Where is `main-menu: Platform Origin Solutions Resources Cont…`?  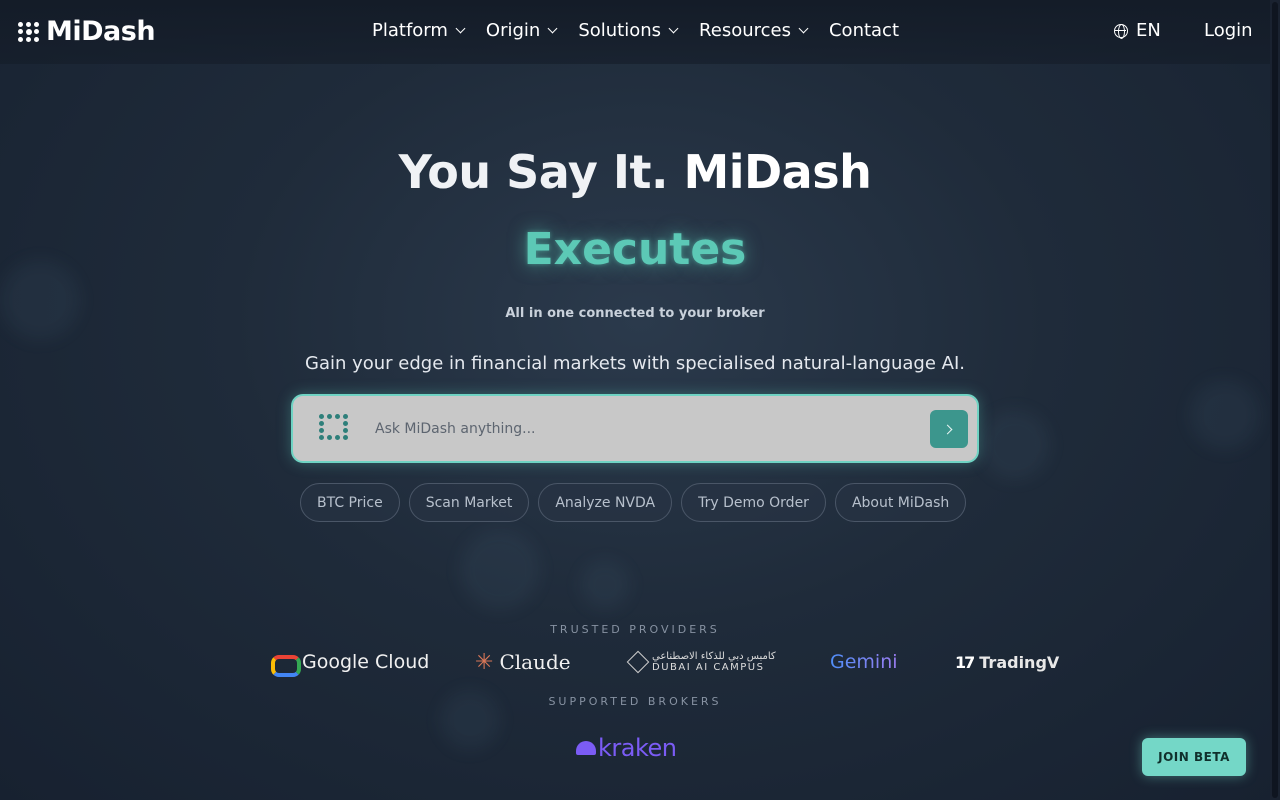
main-menu: Platform Origin Solutions Resources Cont… is located at coordinates (635, 30).